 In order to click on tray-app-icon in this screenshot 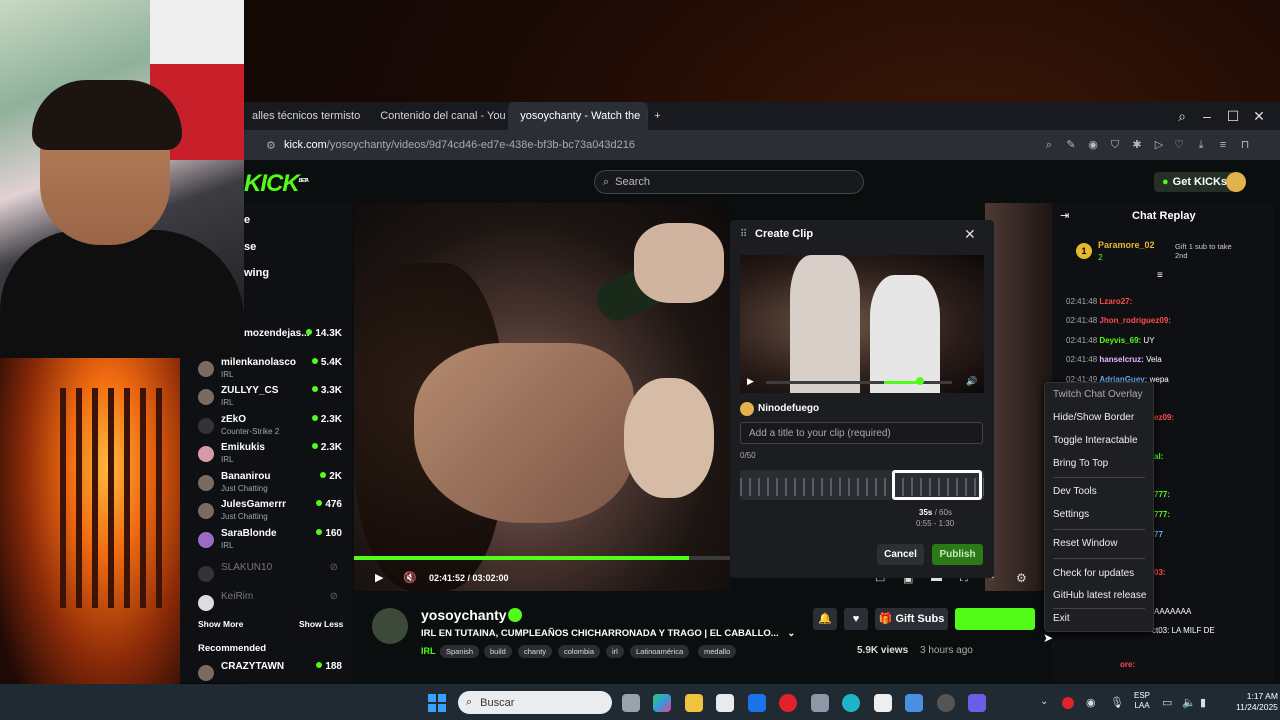, I will do `click(1068, 703)`.